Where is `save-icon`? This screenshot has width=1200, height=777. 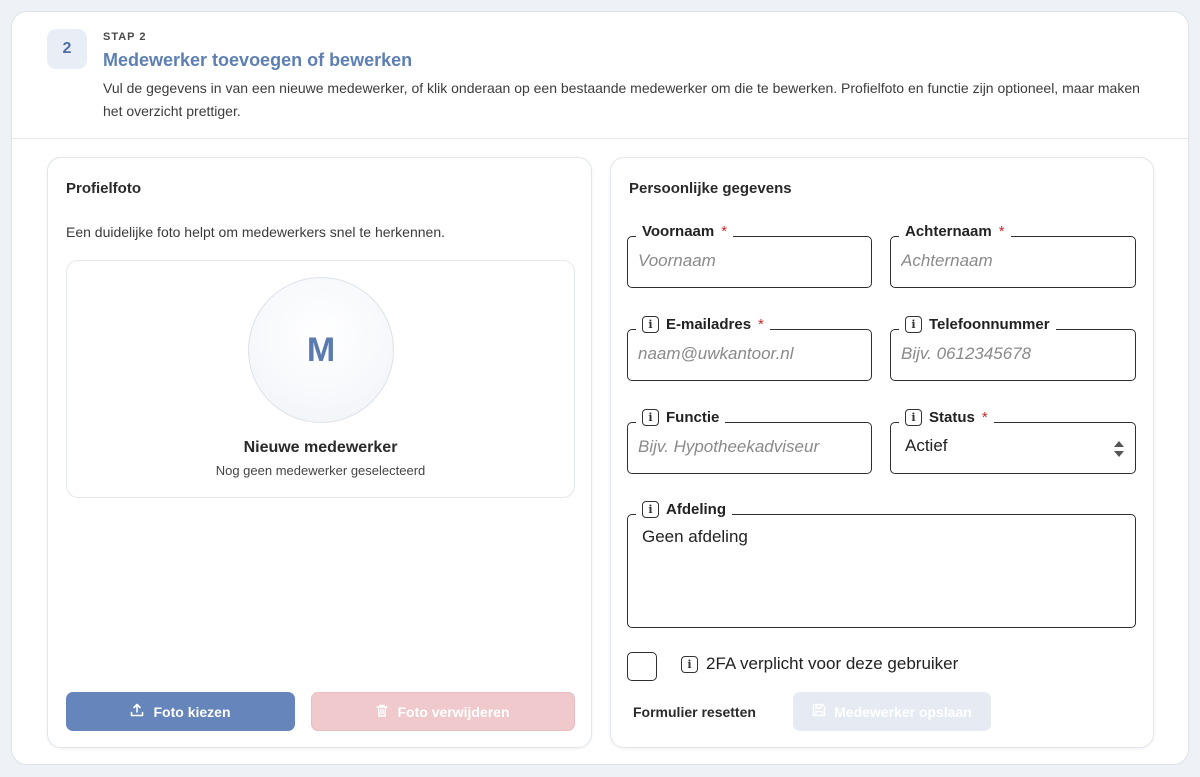
save-icon is located at coordinates (819, 711).